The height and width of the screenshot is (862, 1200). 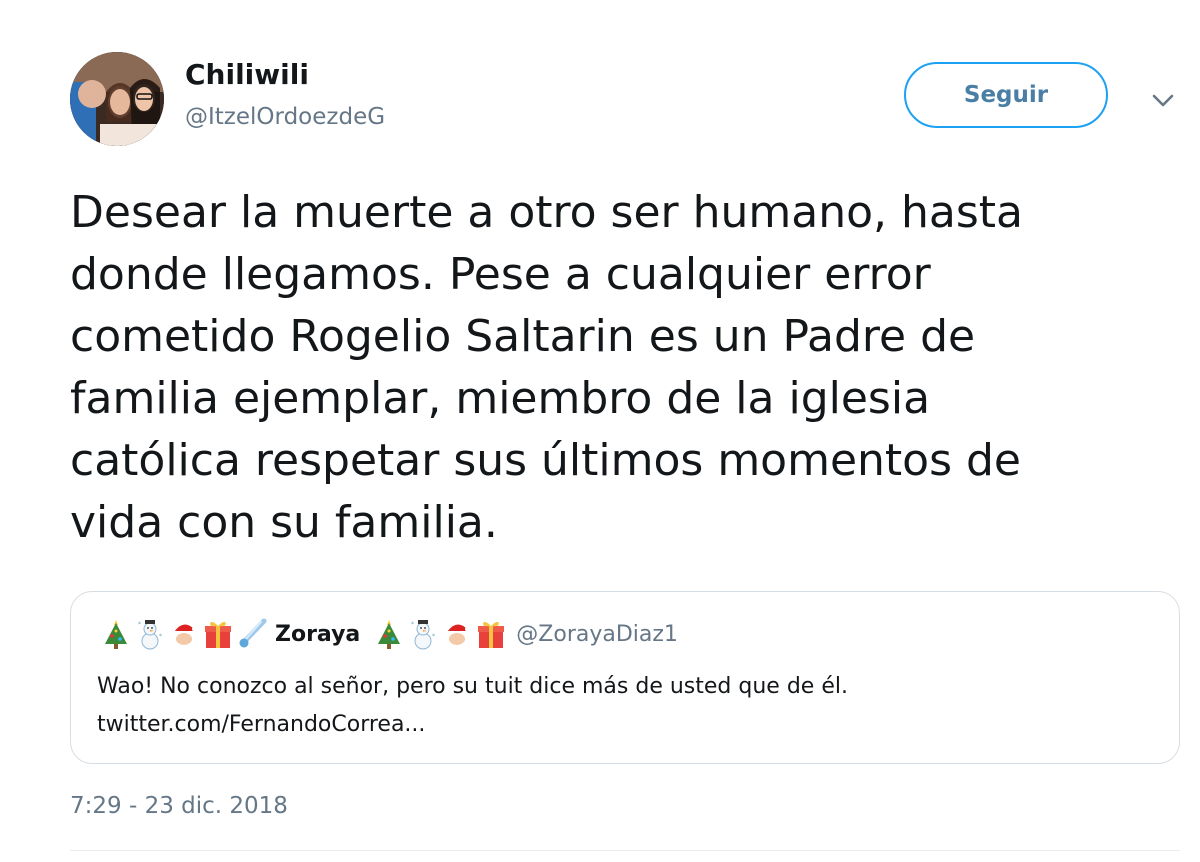 I want to click on avatar-image, so click(x=117, y=99).